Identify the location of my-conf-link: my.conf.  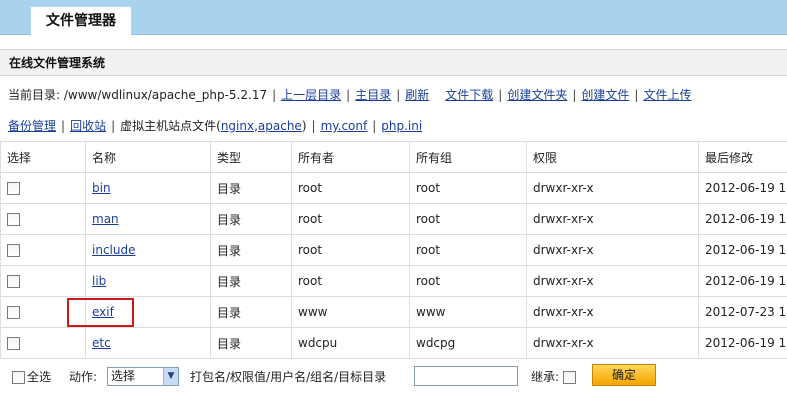
(344, 126).